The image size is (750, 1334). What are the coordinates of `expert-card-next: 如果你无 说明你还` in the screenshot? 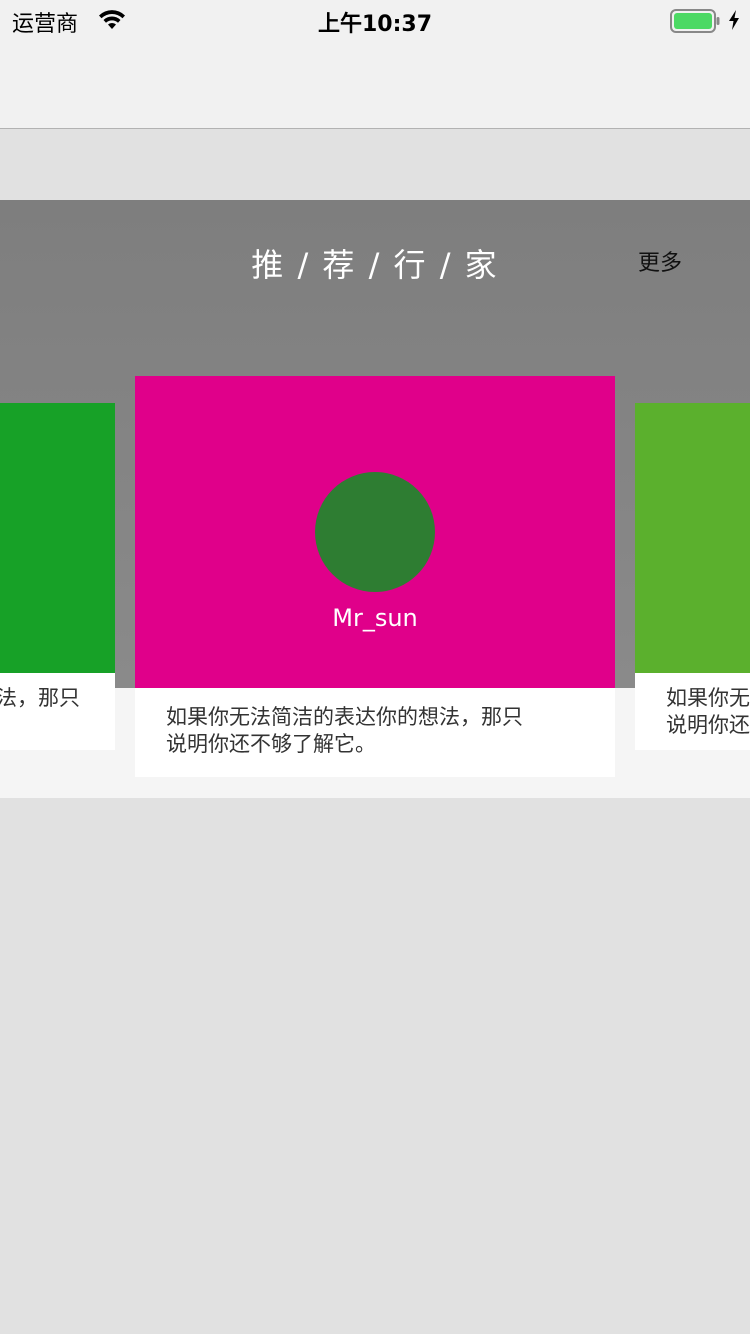 It's located at (692, 576).